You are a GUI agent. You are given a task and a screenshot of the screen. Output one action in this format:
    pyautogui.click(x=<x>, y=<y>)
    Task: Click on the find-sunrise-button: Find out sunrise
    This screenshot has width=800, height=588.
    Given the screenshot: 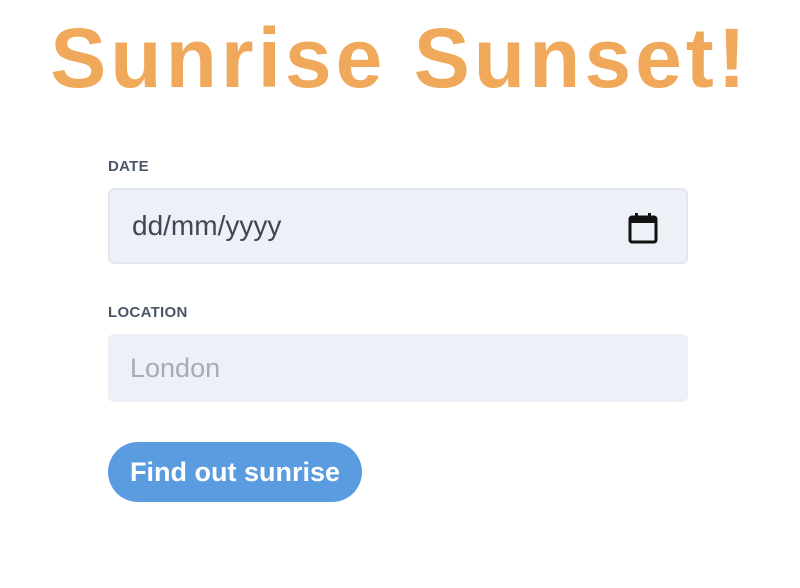 What is the action you would take?
    pyautogui.click(x=235, y=472)
    